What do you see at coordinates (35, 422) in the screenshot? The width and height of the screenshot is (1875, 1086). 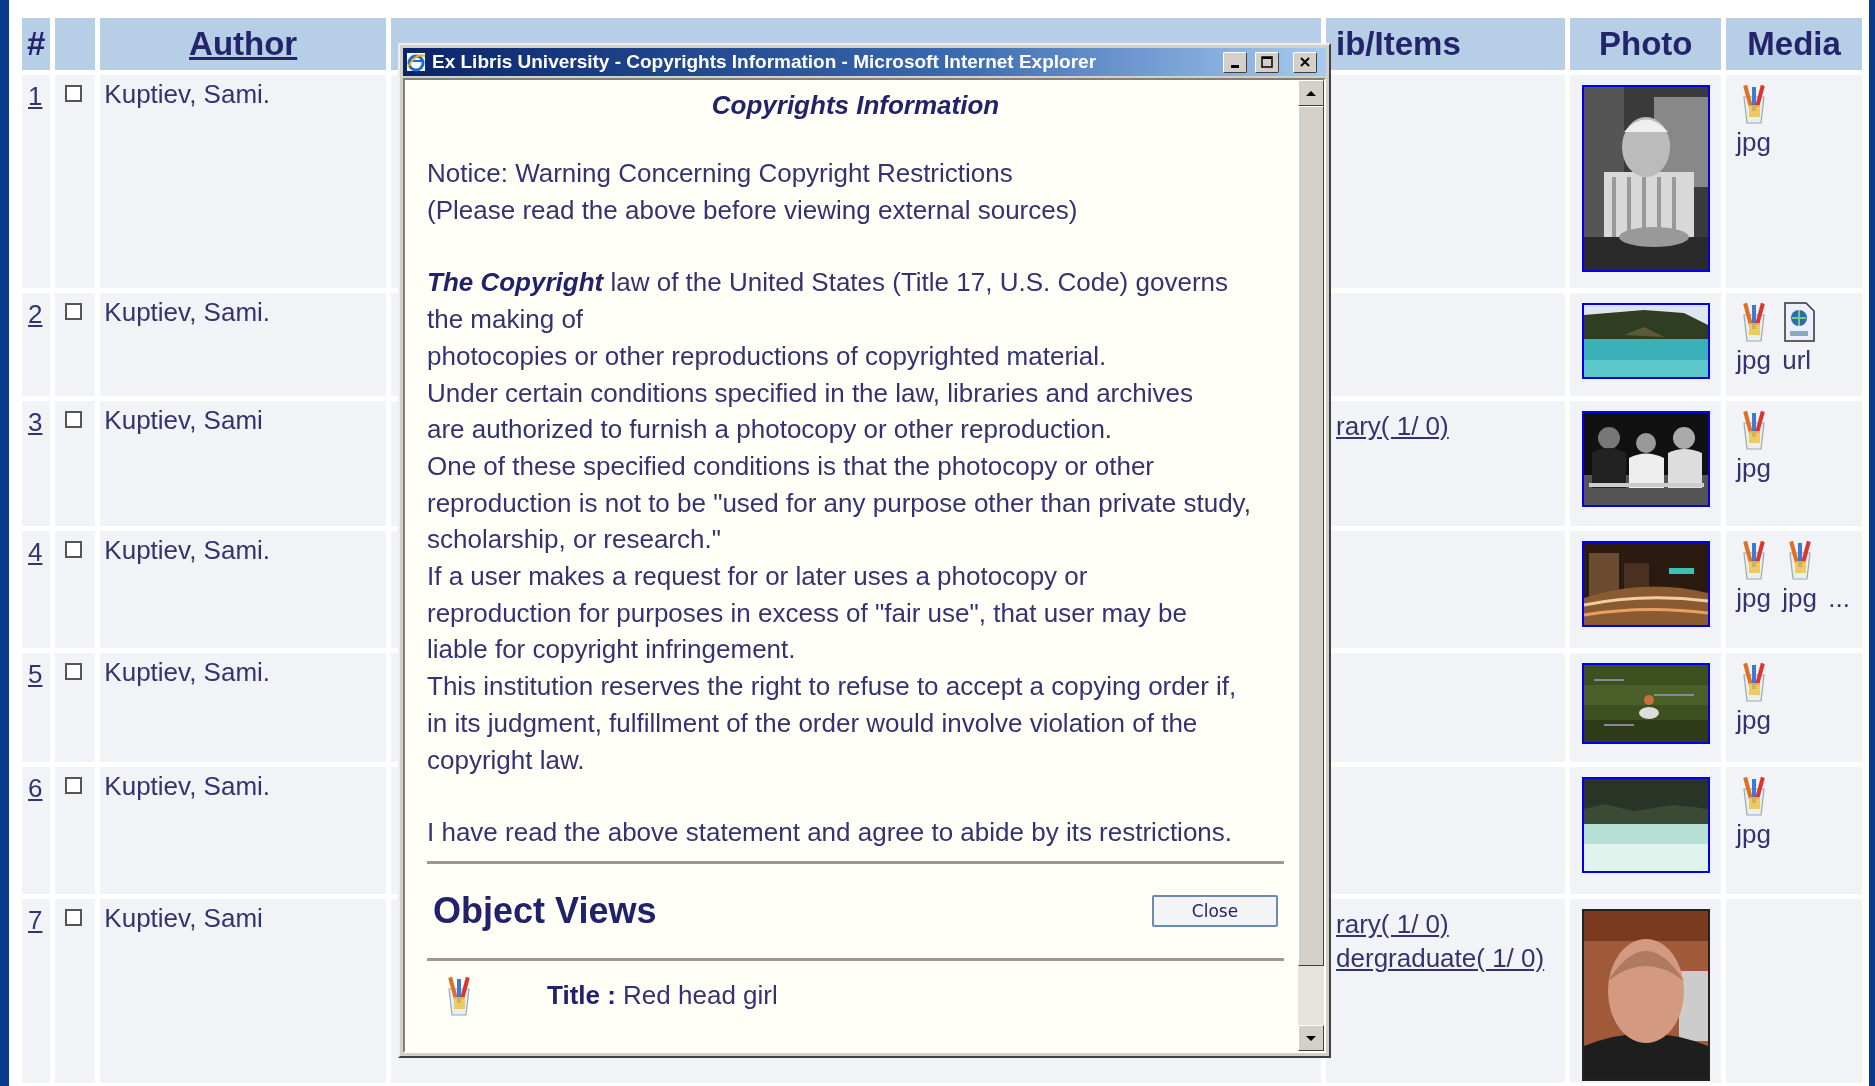 I see `row-number-link: 3` at bounding box center [35, 422].